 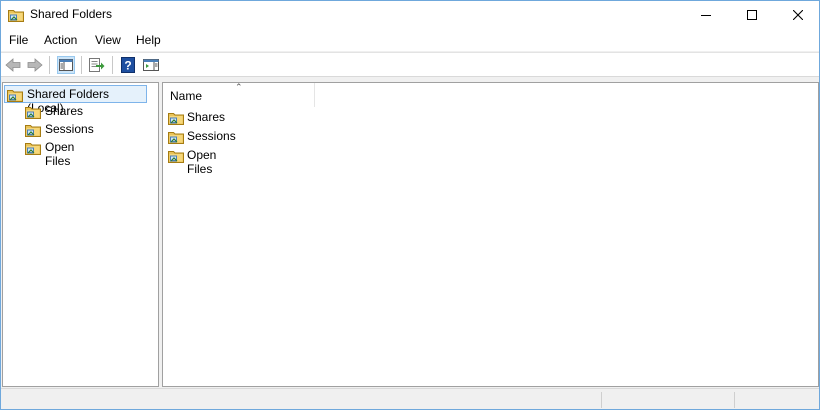 What do you see at coordinates (211, 136) in the screenshot?
I see `list-item-label: Sessions` at bounding box center [211, 136].